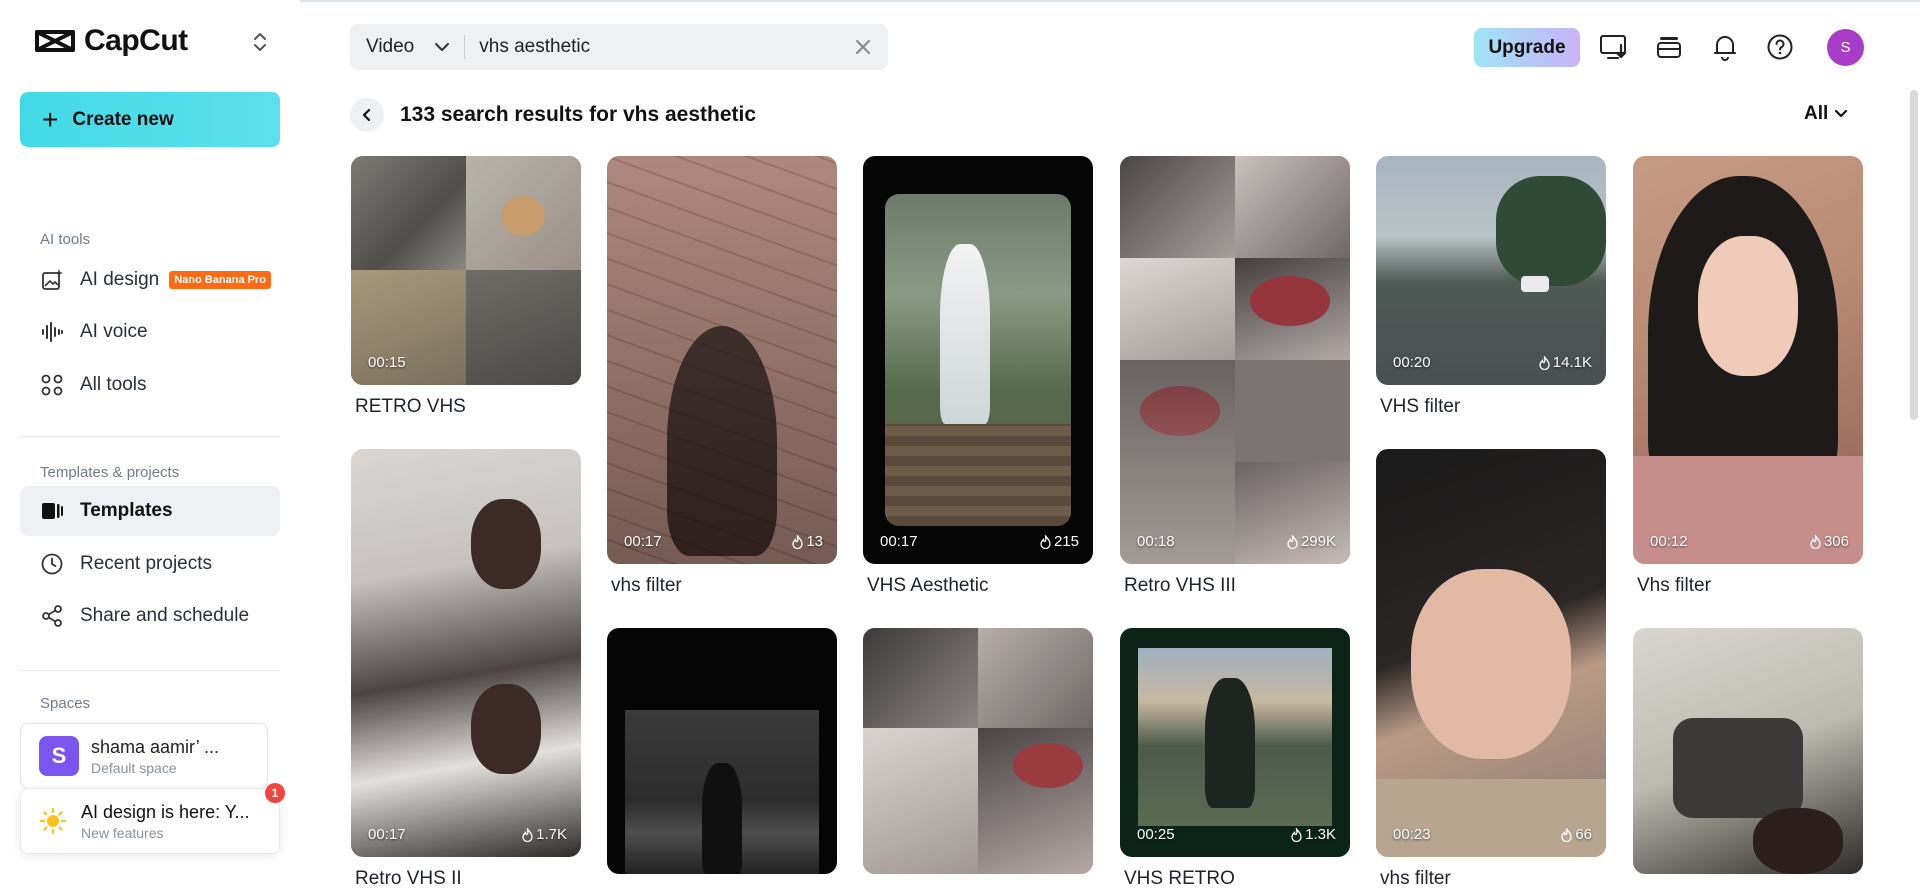 Image resolution: width=1920 pixels, height=890 pixels. Describe the element at coordinates (59, 756) in the screenshot. I see `space-avatar: S` at that location.